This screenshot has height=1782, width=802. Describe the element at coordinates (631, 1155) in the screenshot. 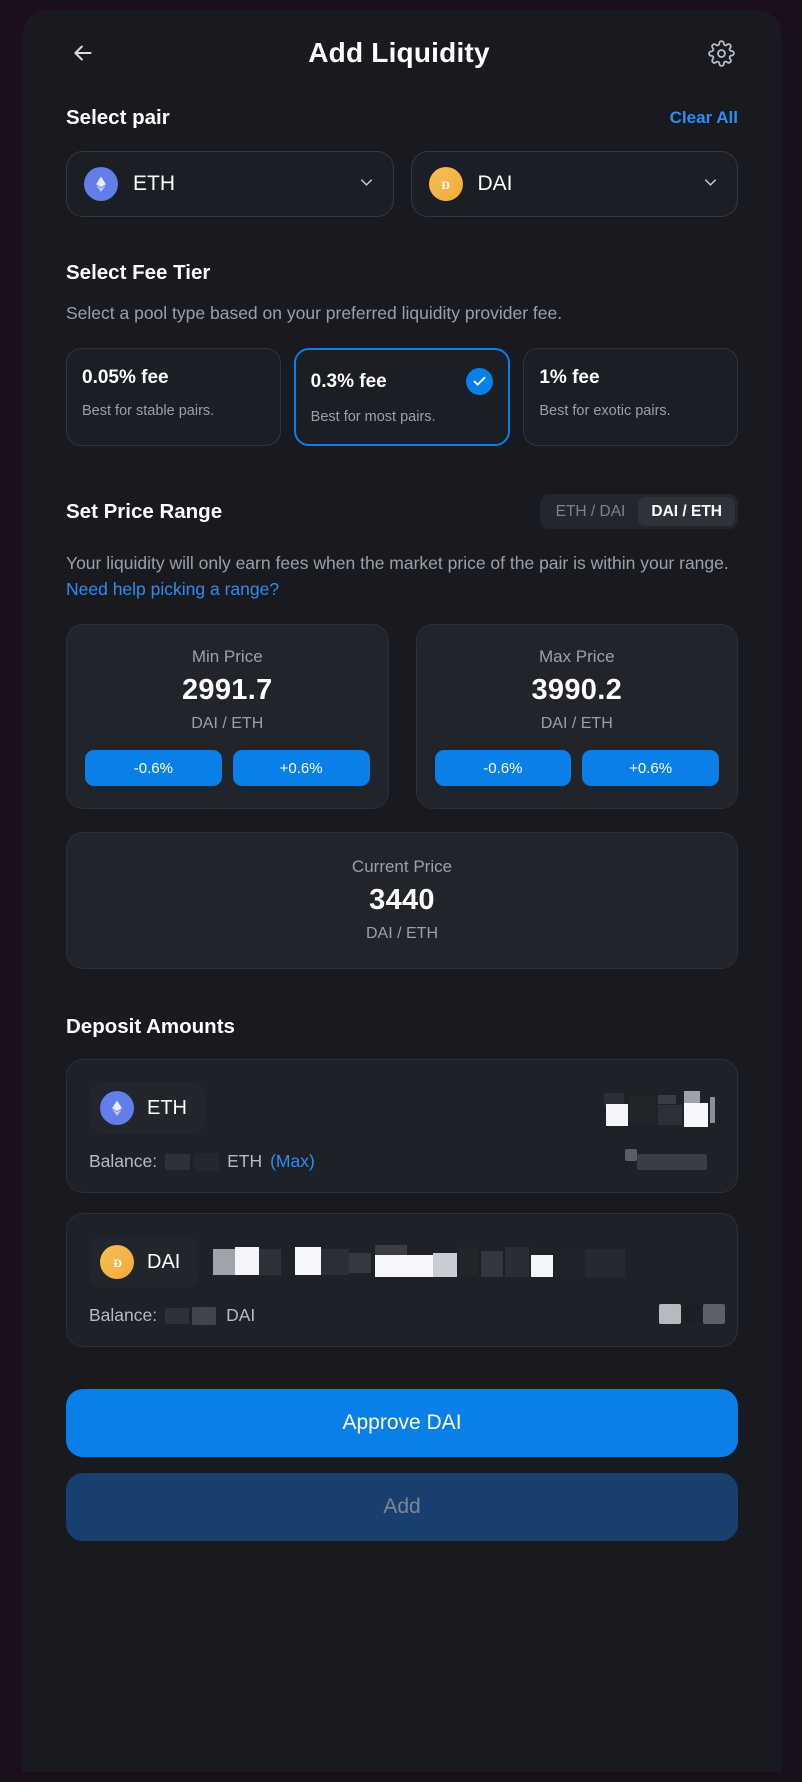

I see `deposit-fiat-caret-redacted` at that location.